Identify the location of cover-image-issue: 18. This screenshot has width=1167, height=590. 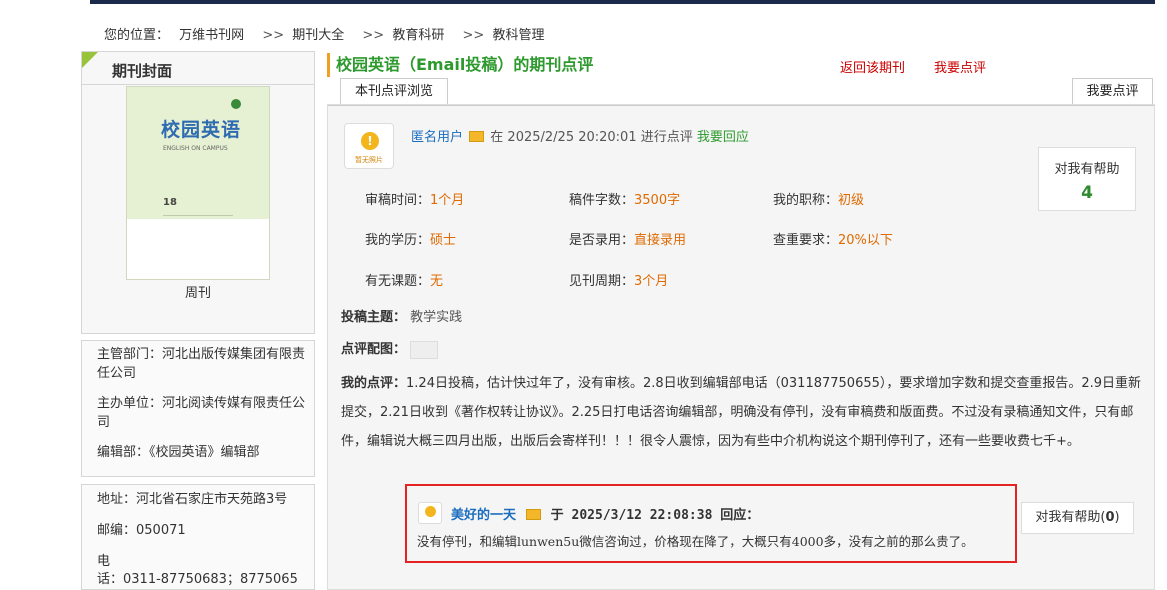
(170, 202).